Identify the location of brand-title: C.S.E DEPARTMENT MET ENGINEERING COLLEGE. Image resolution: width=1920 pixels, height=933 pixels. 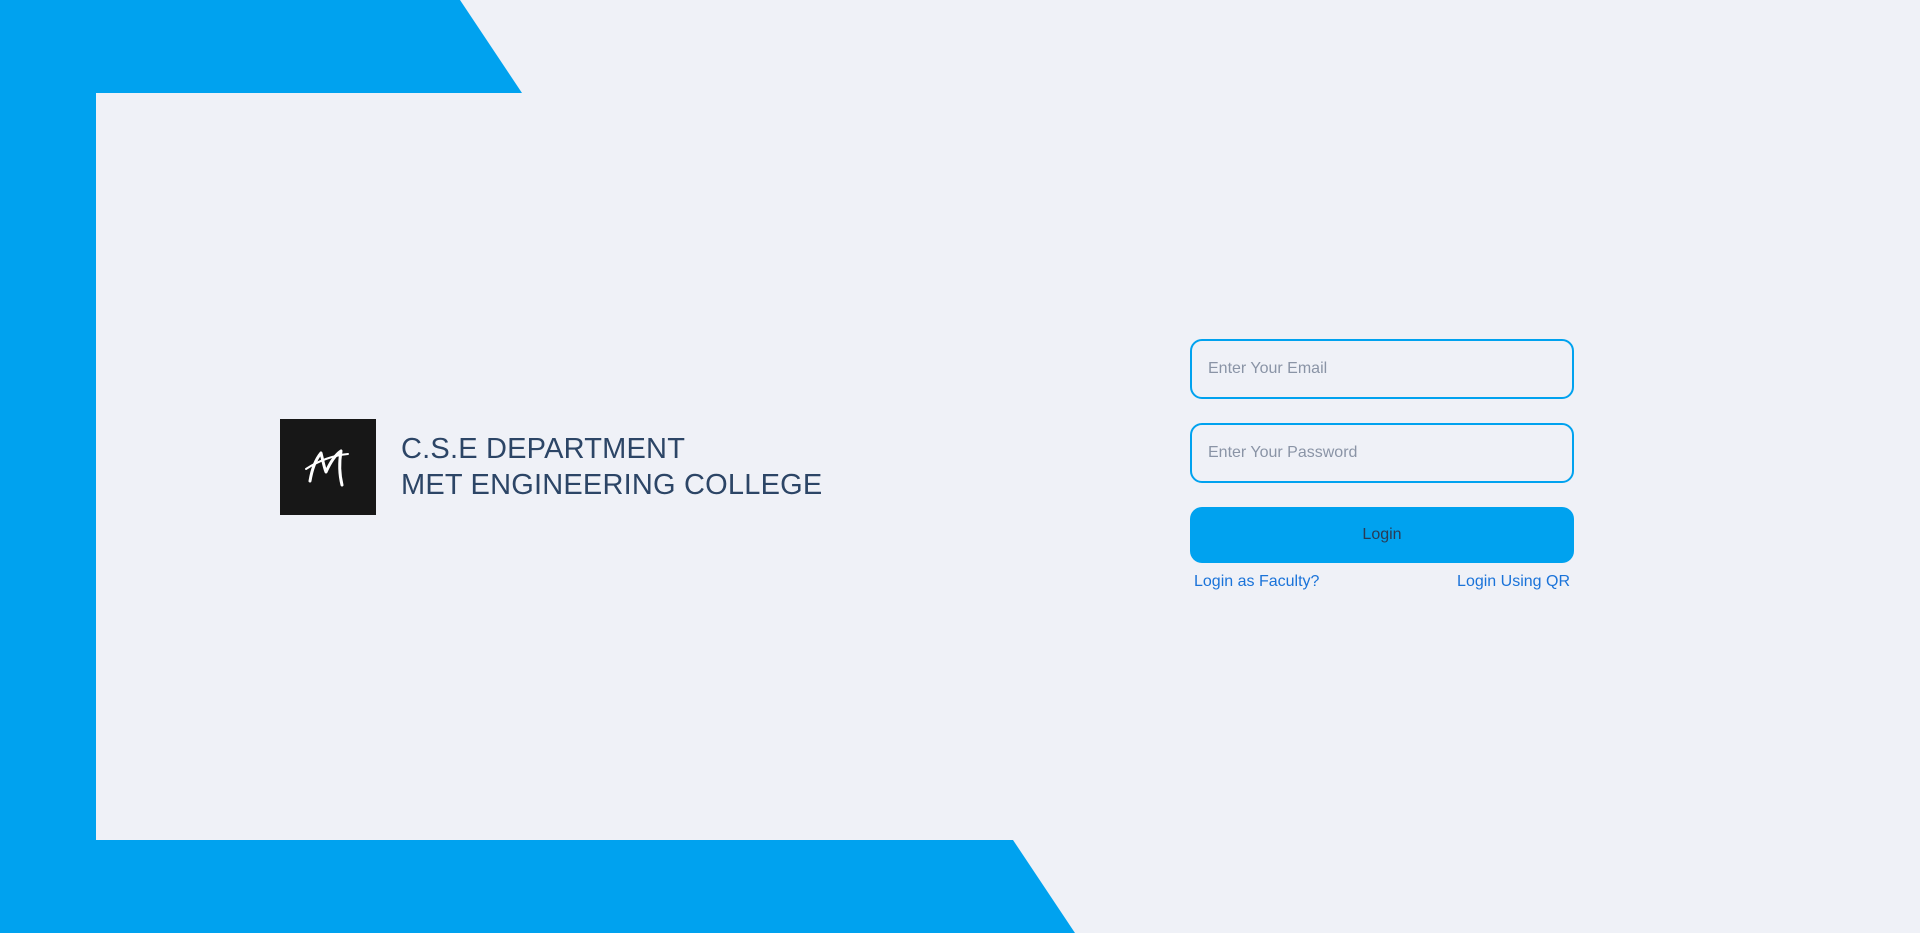
(611, 467).